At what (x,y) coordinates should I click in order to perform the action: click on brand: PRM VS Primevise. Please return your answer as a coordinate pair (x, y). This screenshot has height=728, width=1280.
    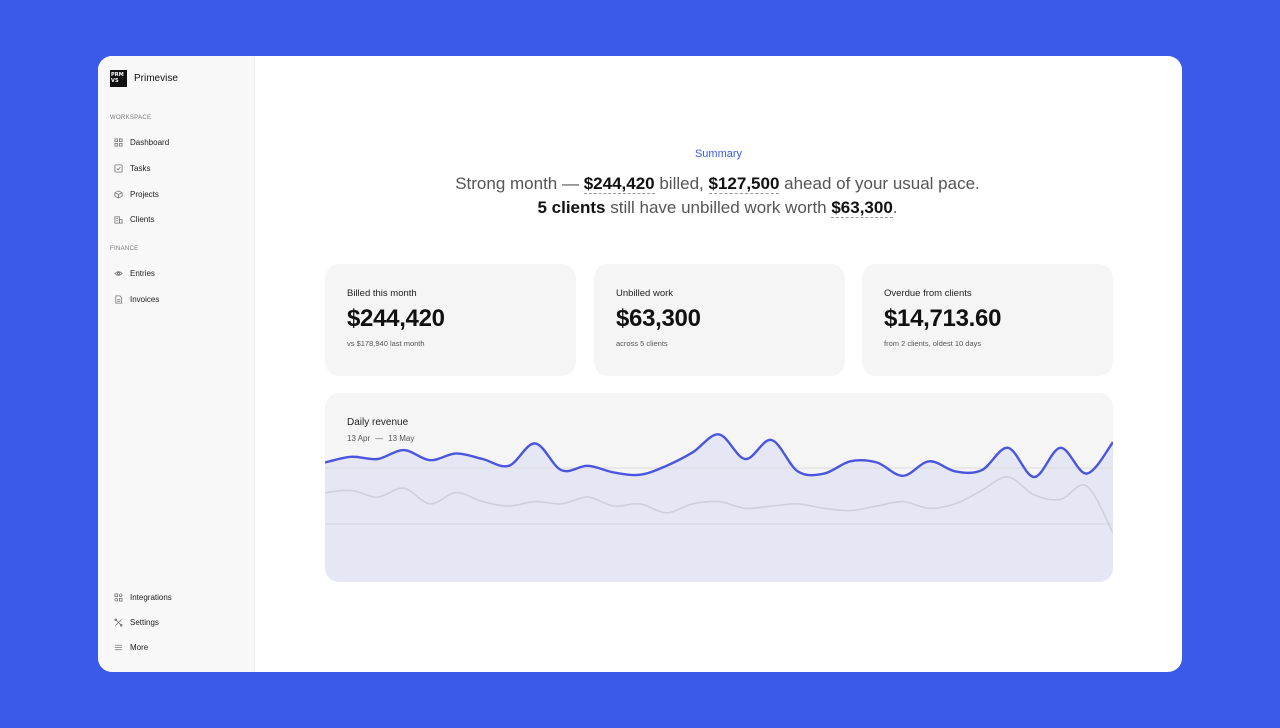
    Looking at the image, I should click on (144, 78).